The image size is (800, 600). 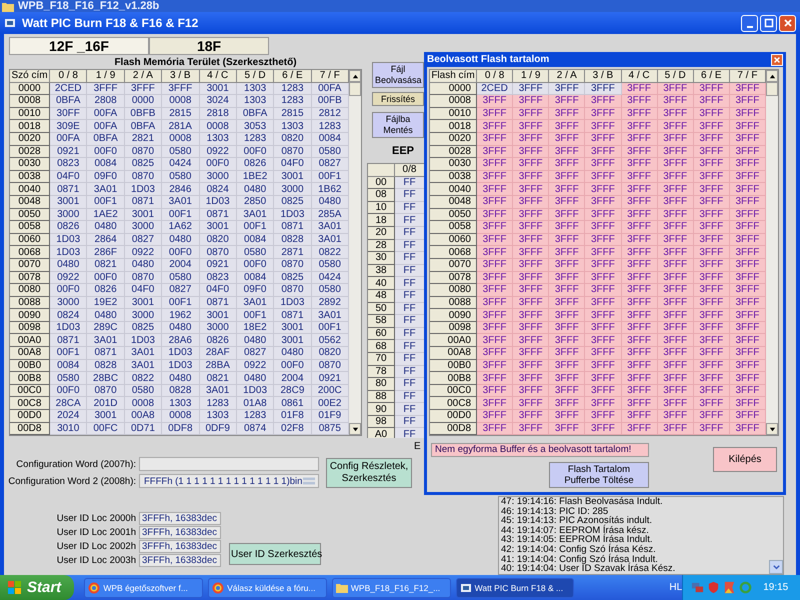 What do you see at coordinates (398, 75) in the screenshot?
I see `action-button: Fájl Beolvasása` at bounding box center [398, 75].